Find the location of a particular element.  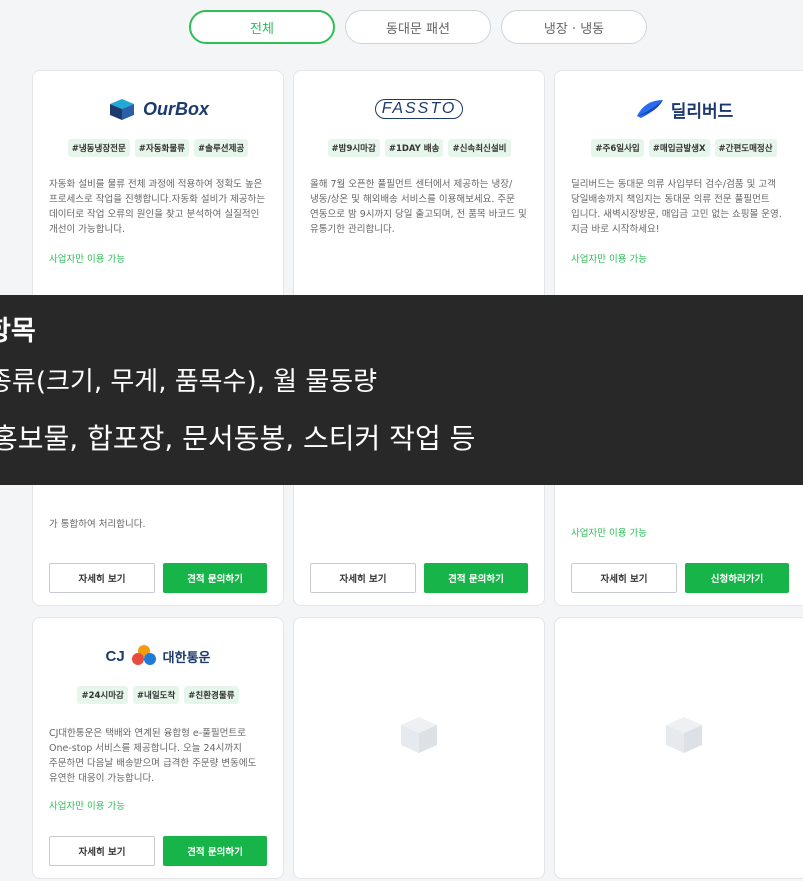

dealibird-logo-text: 딜리버드 is located at coordinates (702, 111).